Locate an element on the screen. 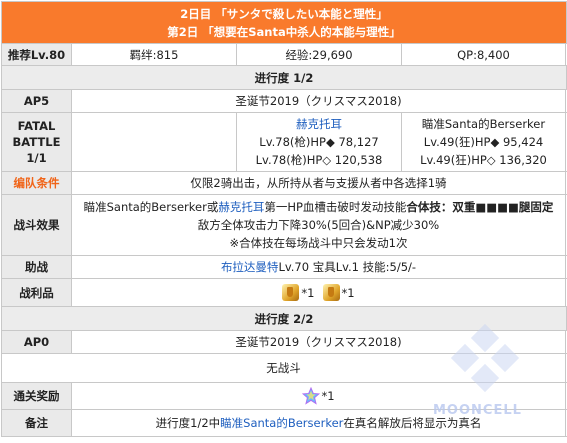 The height and width of the screenshot is (443, 567). battle-label-line2: BATTLE is located at coordinates (36, 142).